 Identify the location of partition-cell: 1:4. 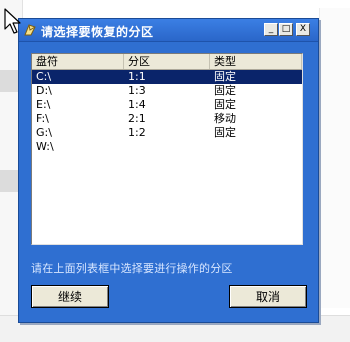
(137, 104).